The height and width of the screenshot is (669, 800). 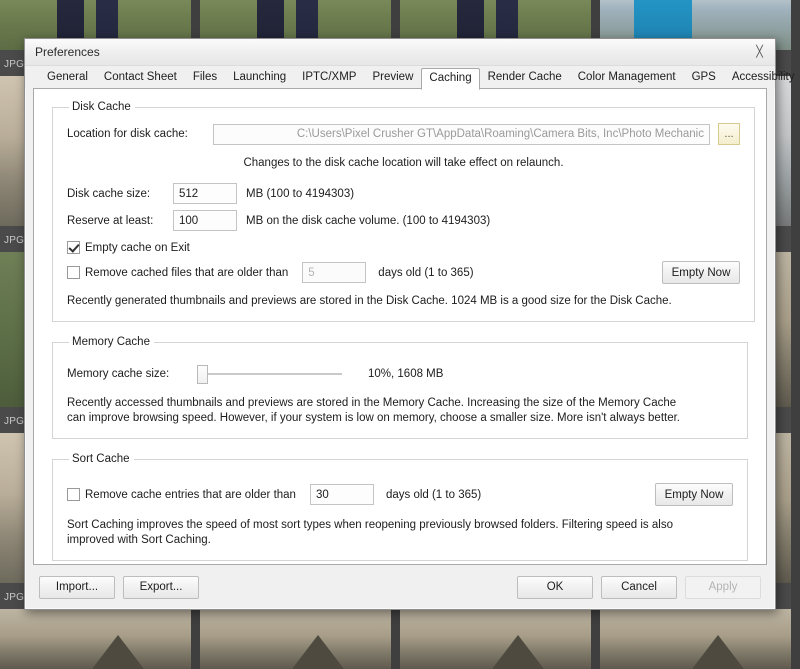 What do you see at coordinates (723, 587) in the screenshot?
I see `apply-button: Apply` at bounding box center [723, 587].